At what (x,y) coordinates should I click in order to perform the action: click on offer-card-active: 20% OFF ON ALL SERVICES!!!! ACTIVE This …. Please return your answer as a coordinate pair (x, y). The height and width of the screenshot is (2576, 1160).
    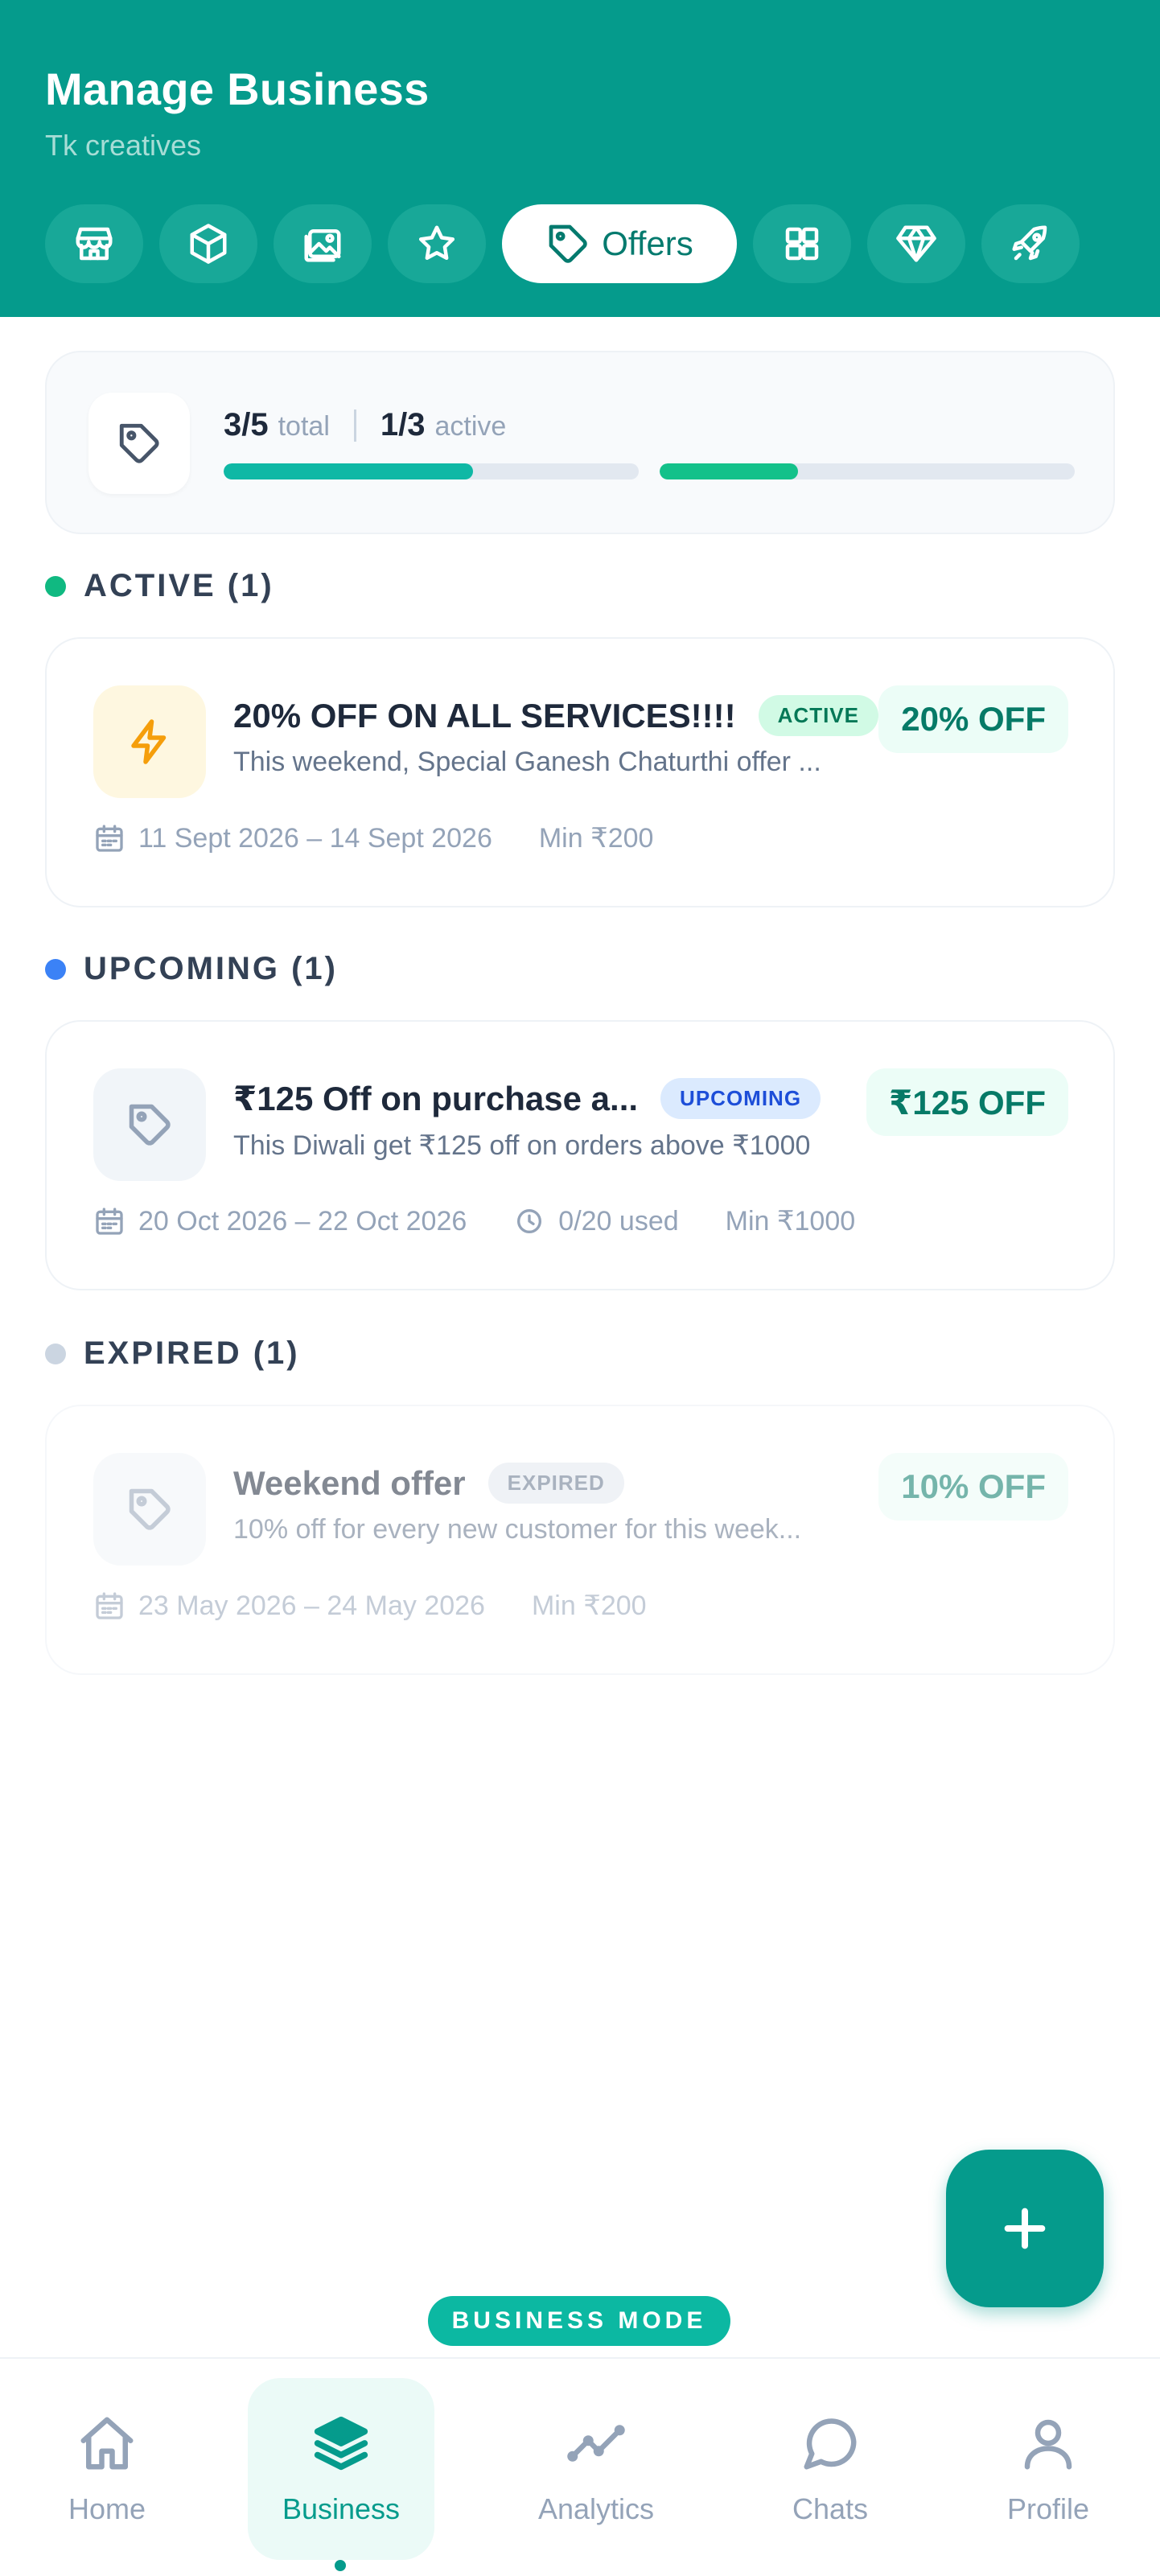
    Looking at the image, I should click on (580, 772).